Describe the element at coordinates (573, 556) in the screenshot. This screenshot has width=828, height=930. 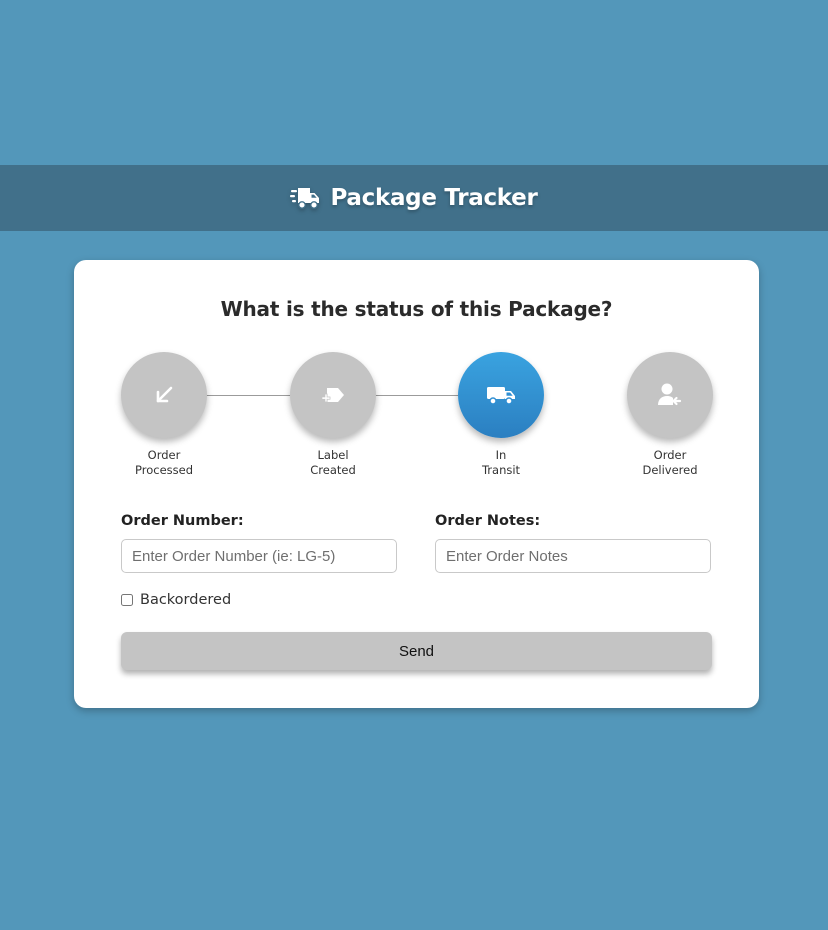
I see `order-notes-input` at that location.